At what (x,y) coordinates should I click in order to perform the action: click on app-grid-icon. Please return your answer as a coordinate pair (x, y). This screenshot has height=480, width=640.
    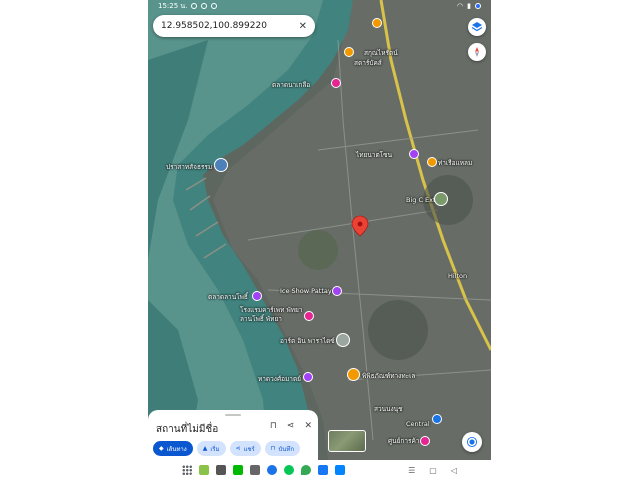
    Looking at the image, I should click on (187, 470).